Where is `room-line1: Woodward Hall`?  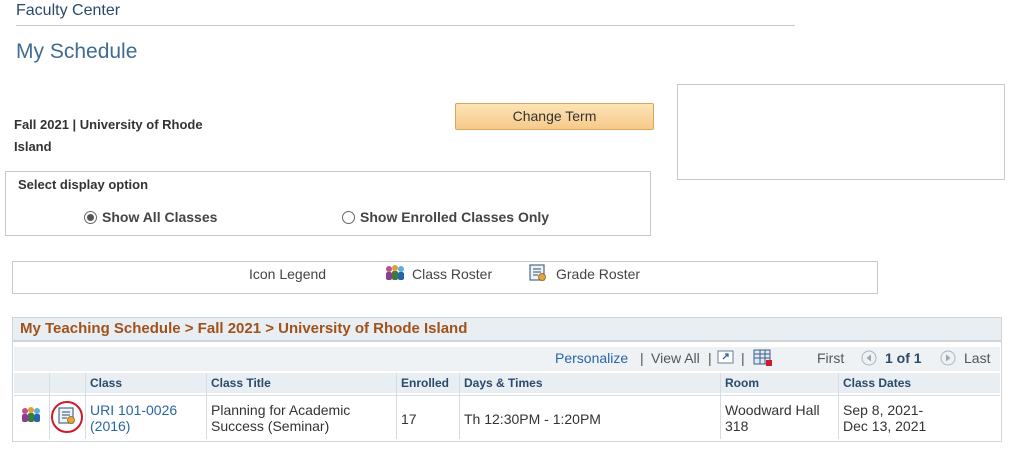 room-line1: Woodward Hall is located at coordinates (772, 410).